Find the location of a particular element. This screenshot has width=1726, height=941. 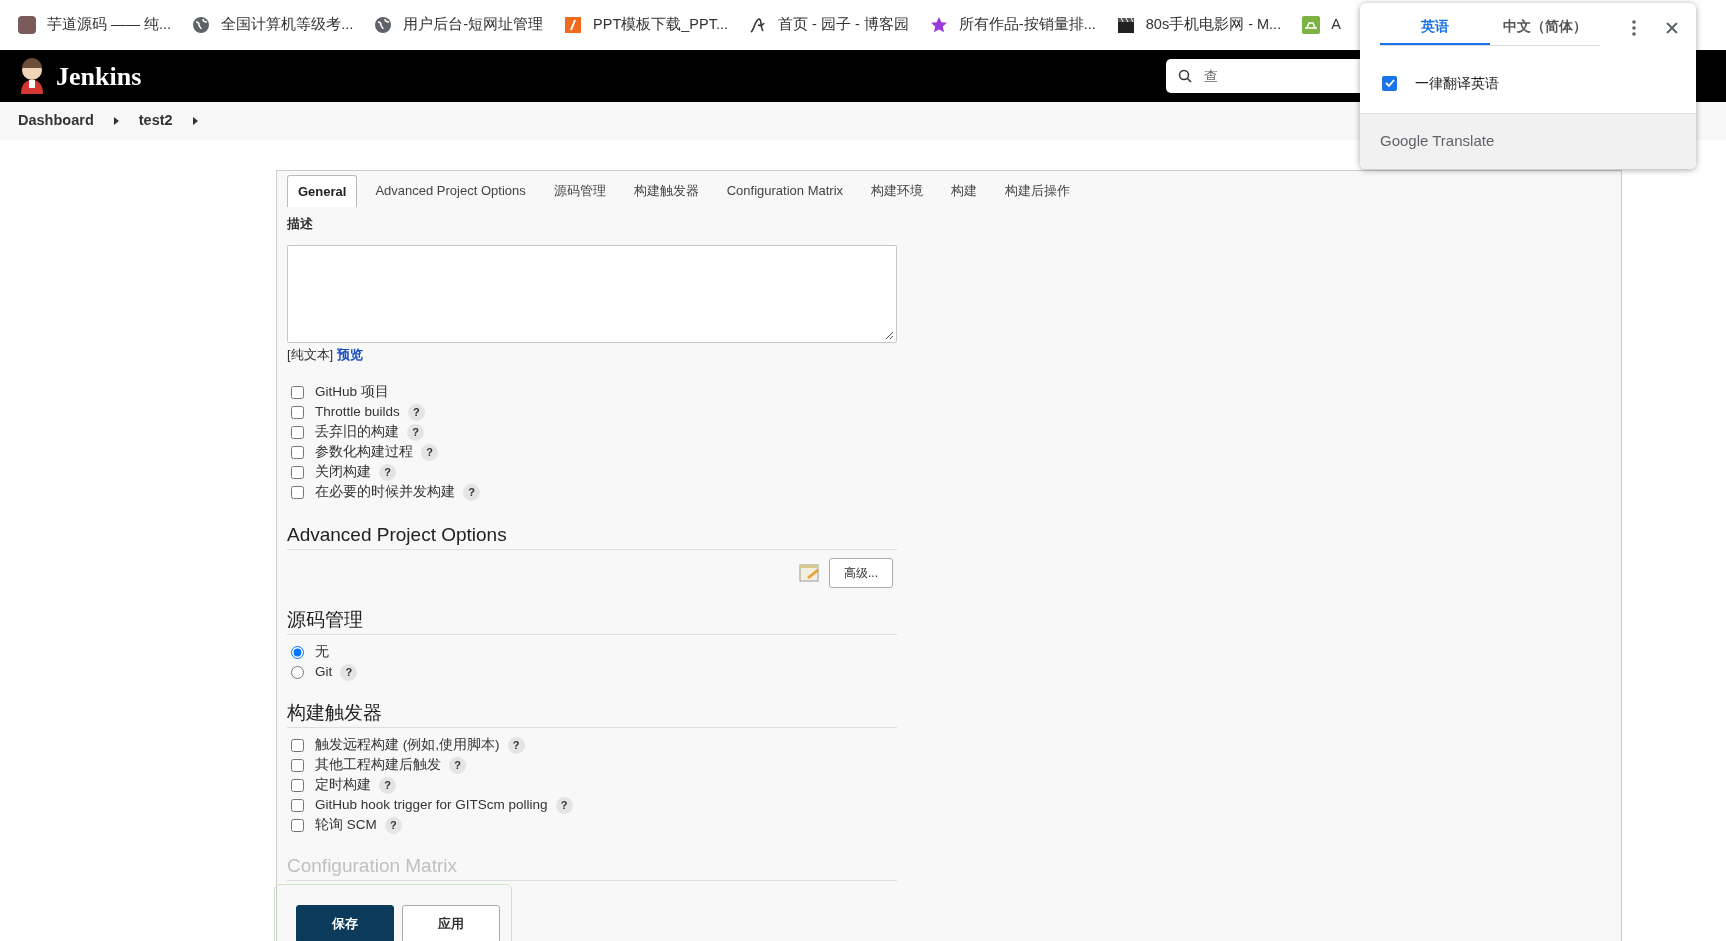

option-label: 一律翻译英语 is located at coordinates (1457, 83).